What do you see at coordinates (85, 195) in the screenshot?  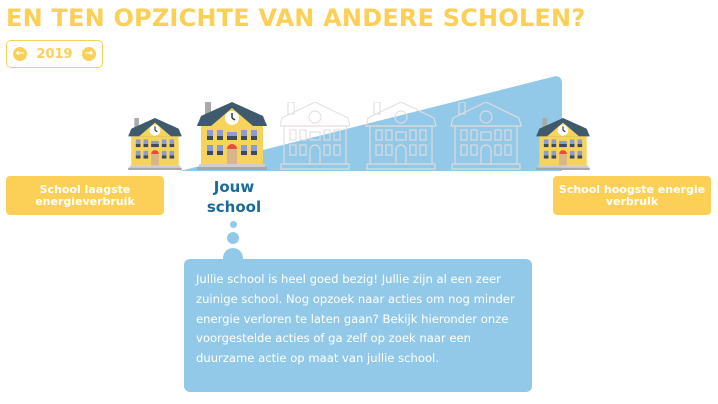 I see `lowest-usage-label: School laagste energieverbruik` at bounding box center [85, 195].